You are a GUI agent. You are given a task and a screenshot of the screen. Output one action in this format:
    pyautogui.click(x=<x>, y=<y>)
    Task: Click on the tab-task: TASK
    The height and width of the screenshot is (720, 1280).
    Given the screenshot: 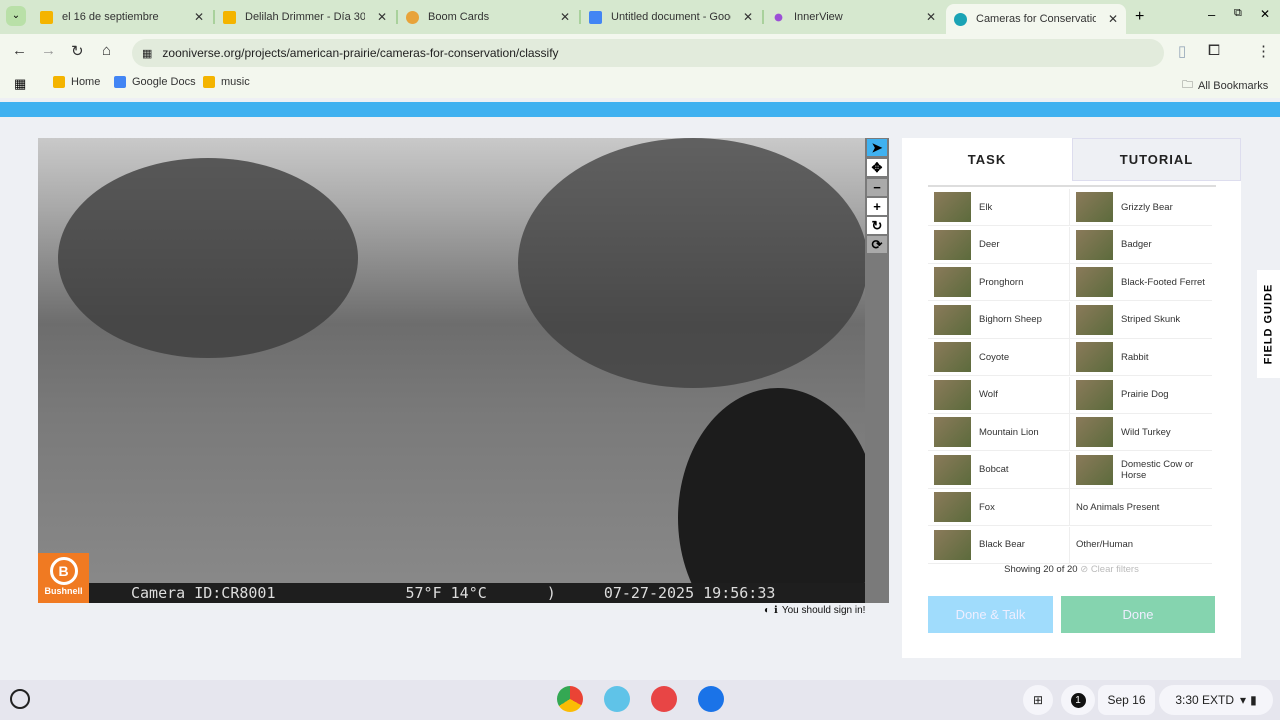 What is the action you would take?
    pyautogui.click(x=987, y=159)
    